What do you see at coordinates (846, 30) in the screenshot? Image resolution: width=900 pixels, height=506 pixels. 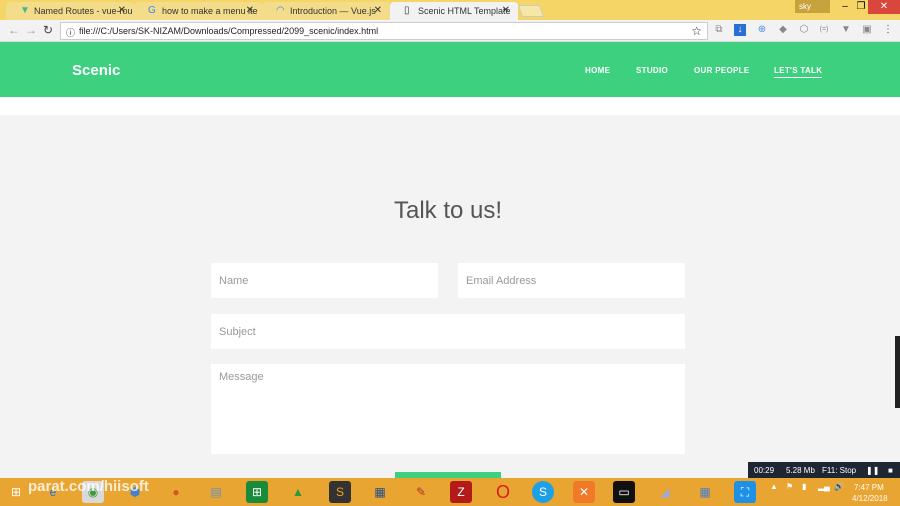 I see `vue-devtools-icon: ▼` at bounding box center [846, 30].